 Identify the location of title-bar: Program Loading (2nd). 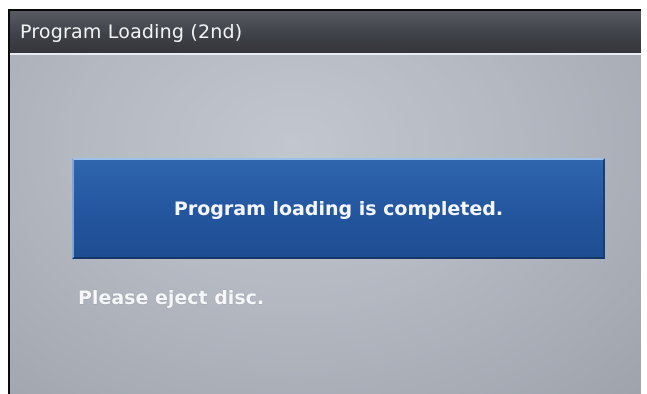
(325, 33).